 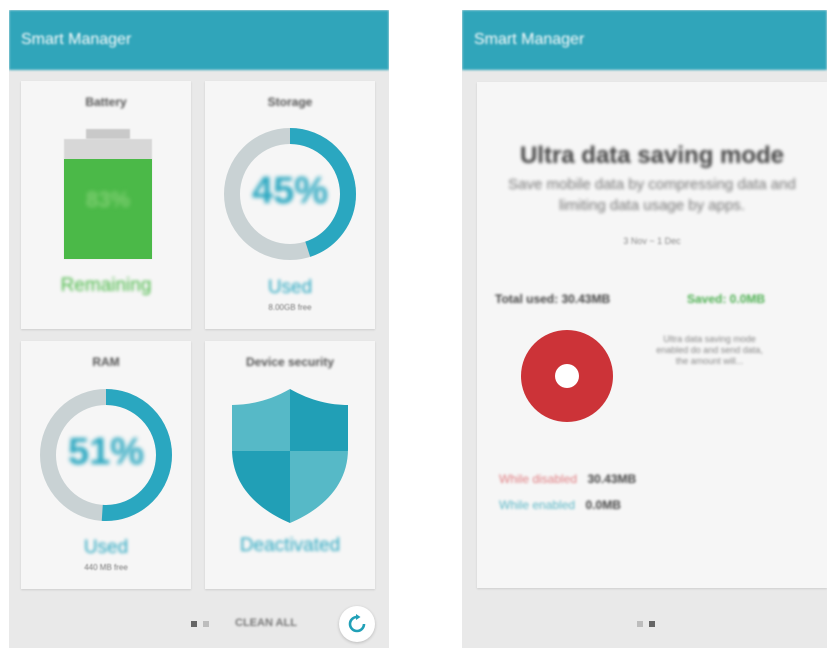 I want to click on while-disabled-row: While disabled 30.43MB, so click(x=609, y=479).